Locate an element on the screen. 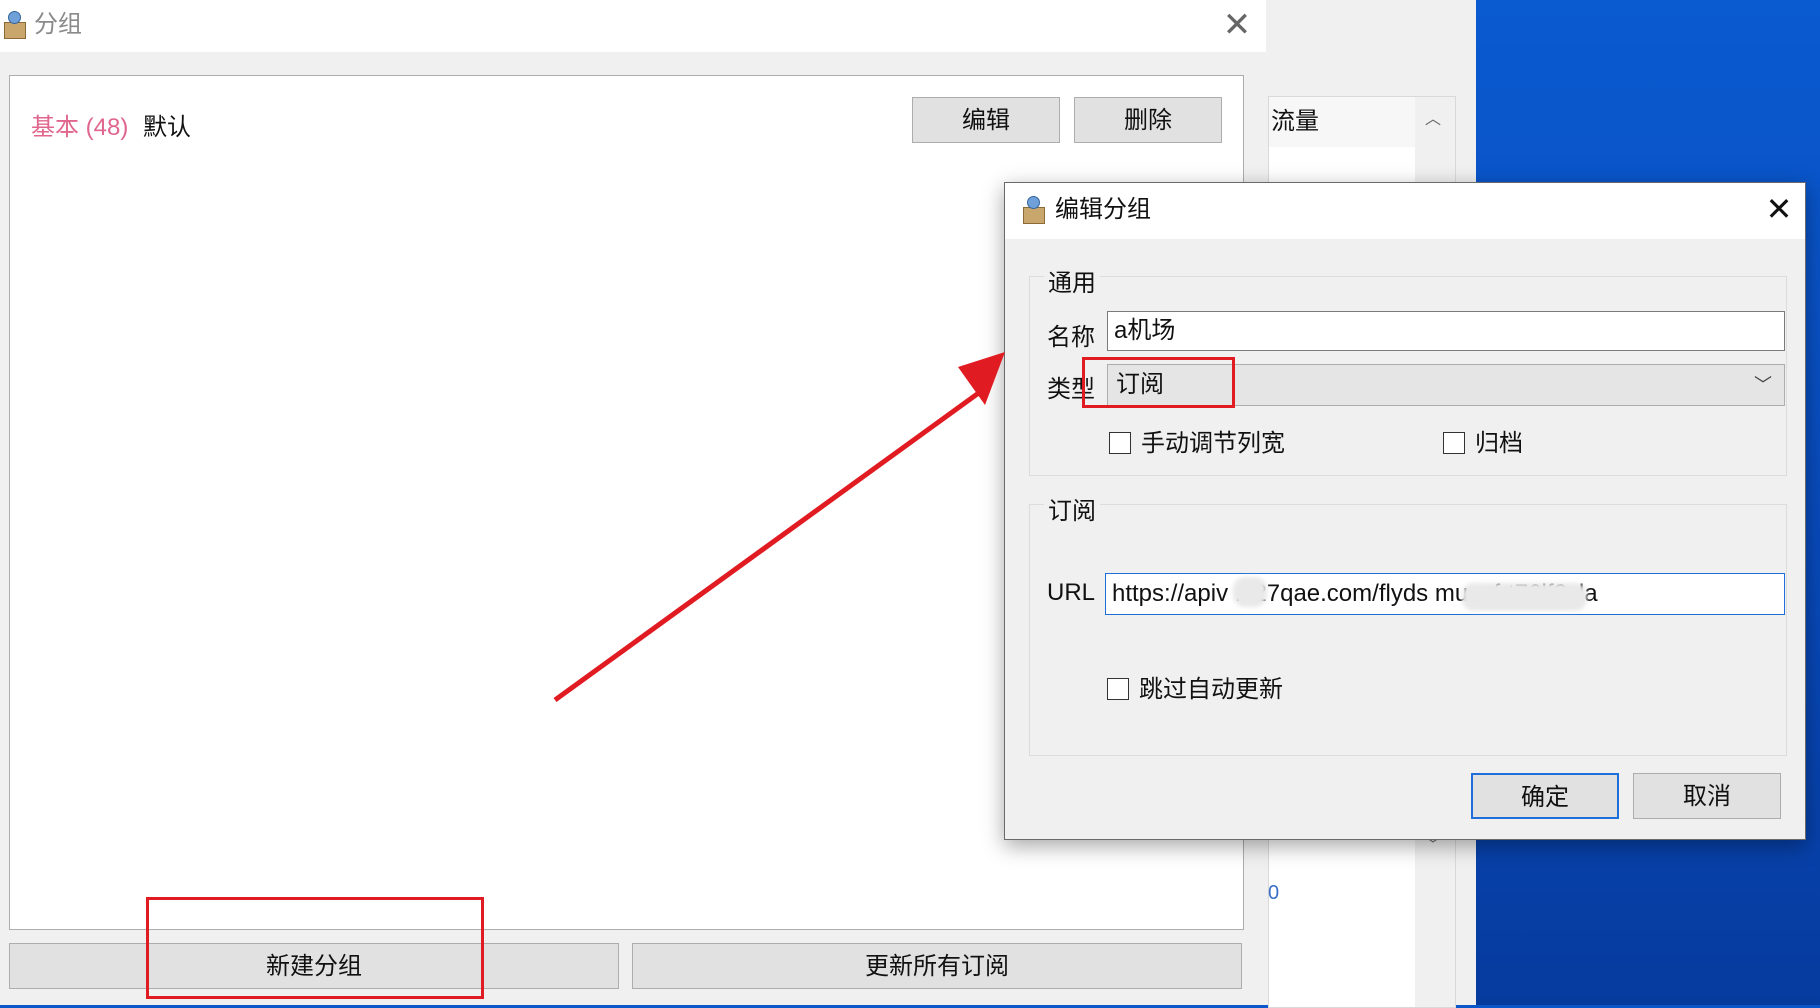 The image size is (1820, 1008). archive-checkbox: 归档 is located at coordinates (1483, 440).